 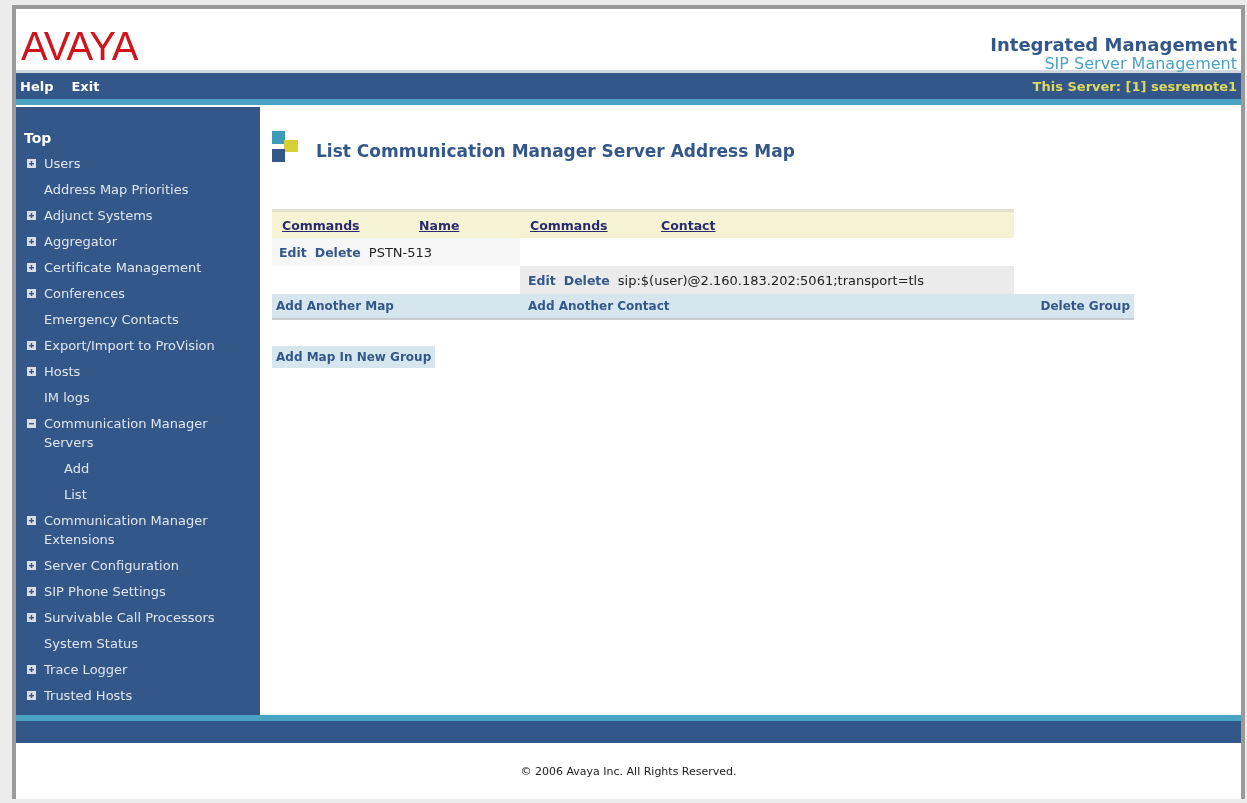 What do you see at coordinates (439, 225) in the screenshot?
I see `column-header: Name` at bounding box center [439, 225].